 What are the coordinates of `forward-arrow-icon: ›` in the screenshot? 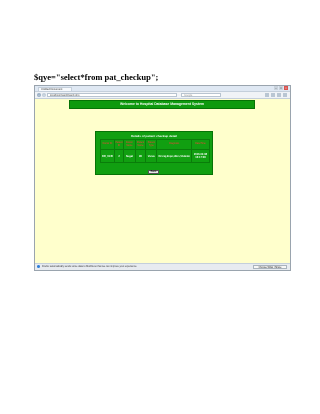 It's located at (44, 95).